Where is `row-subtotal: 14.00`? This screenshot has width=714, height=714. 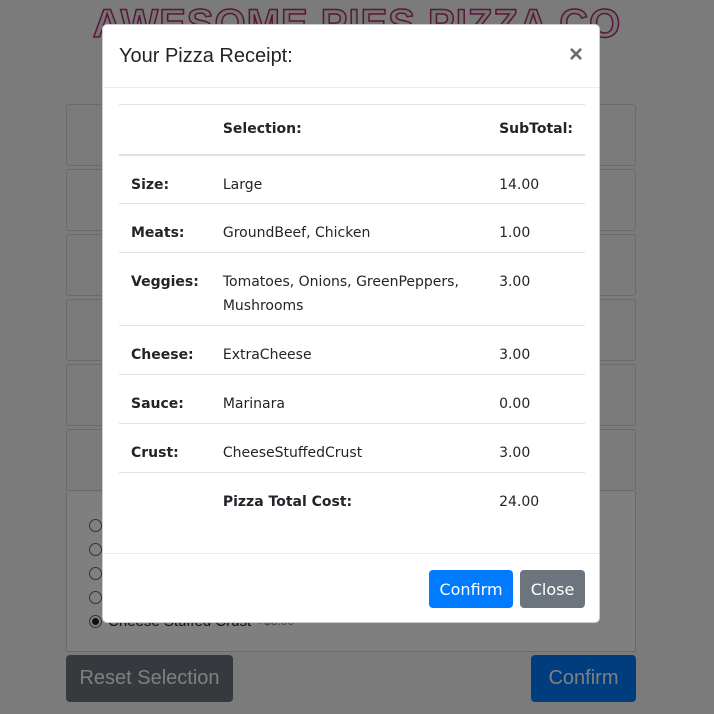
row-subtotal: 14.00 is located at coordinates (519, 184).